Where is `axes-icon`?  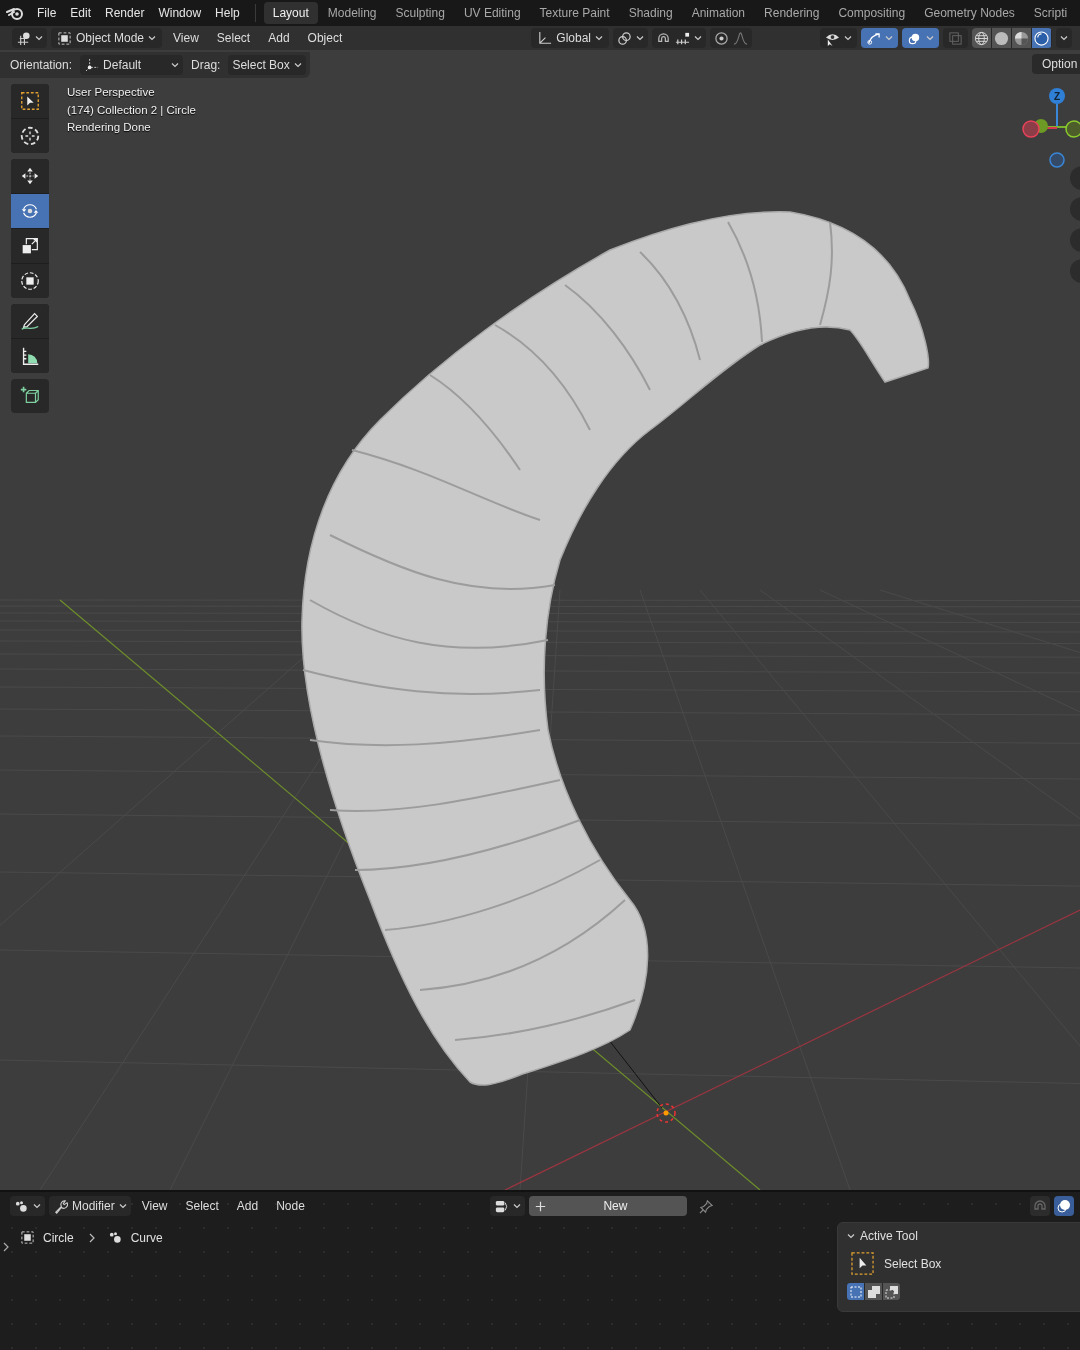 axes-icon is located at coordinates (545, 38).